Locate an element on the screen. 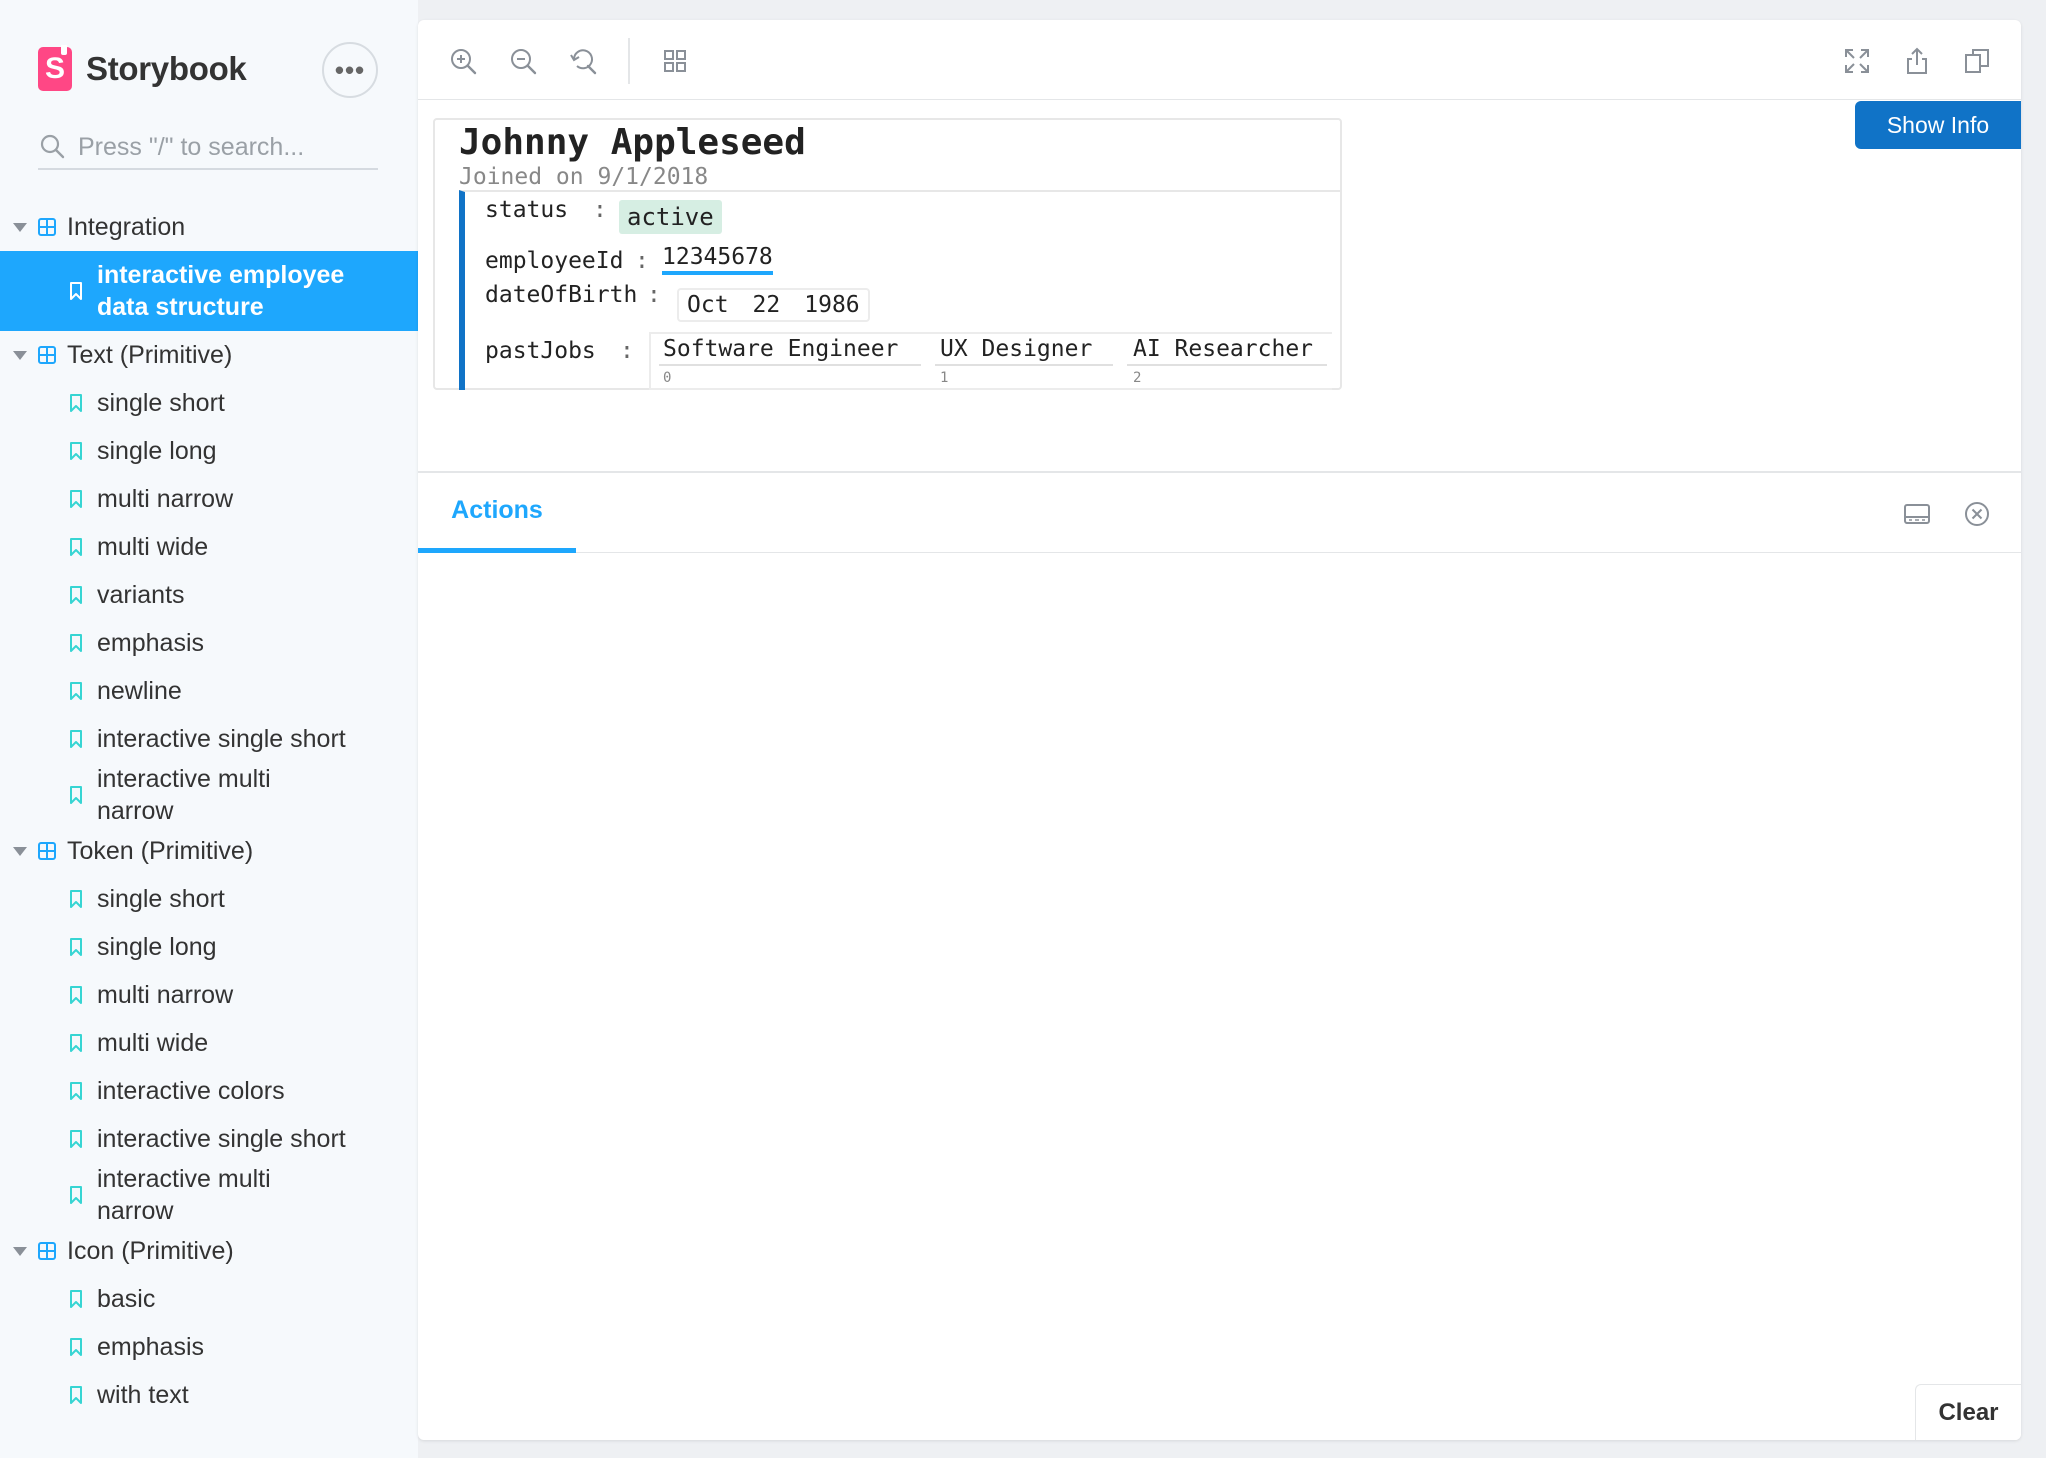 Image resolution: width=2046 pixels, height=1458 pixels. sidebar-item-label: multi wide is located at coordinates (153, 1043).